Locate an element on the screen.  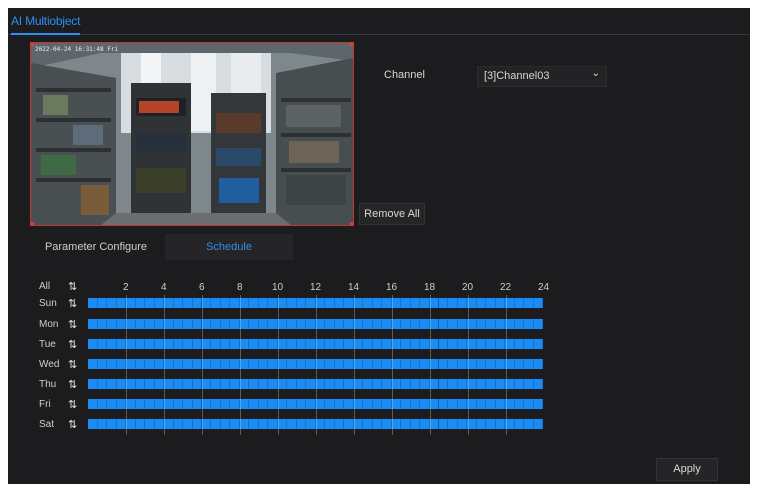
day-label-thu: Thu is located at coordinates (48, 384).